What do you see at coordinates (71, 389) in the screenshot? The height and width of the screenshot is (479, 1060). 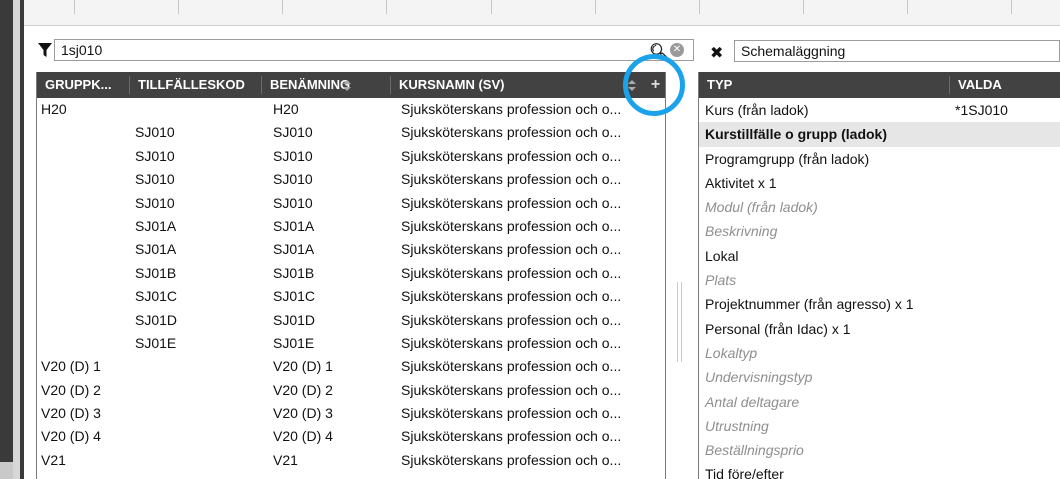 I see `cell-group: V20 (D) 2` at bounding box center [71, 389].